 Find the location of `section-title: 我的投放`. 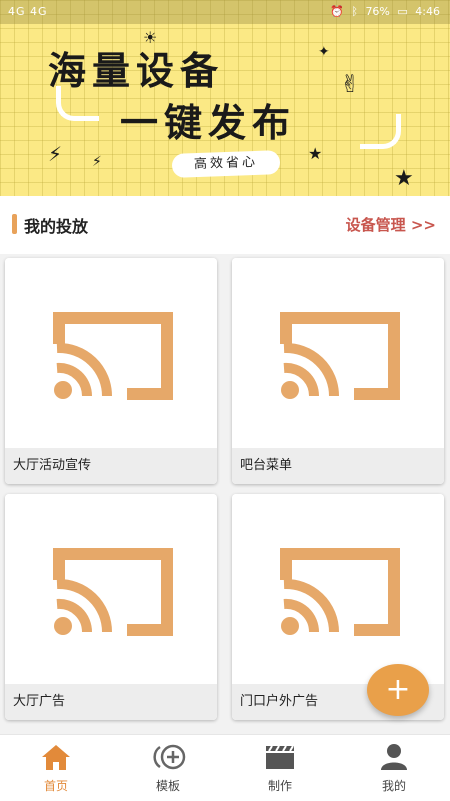

section-title: 我的投放 is located at coordinates (56, 226).